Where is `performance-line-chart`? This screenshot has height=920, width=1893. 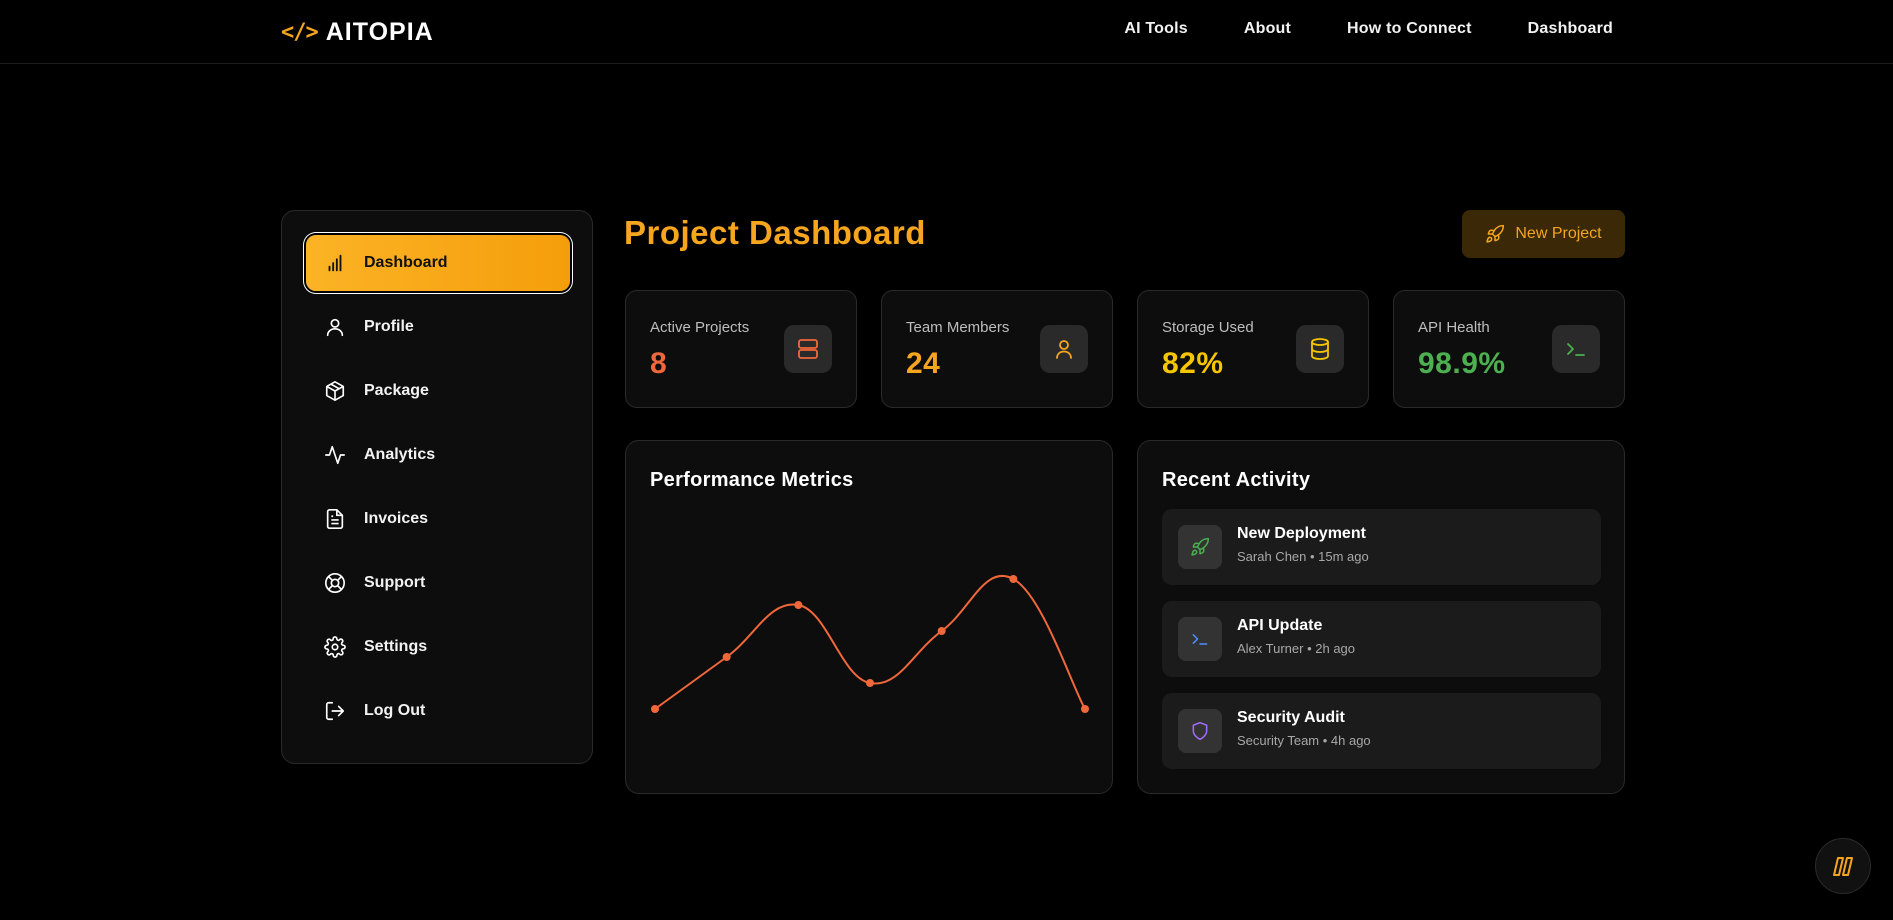 performance-line-chart is located at coordinates (870, 644).